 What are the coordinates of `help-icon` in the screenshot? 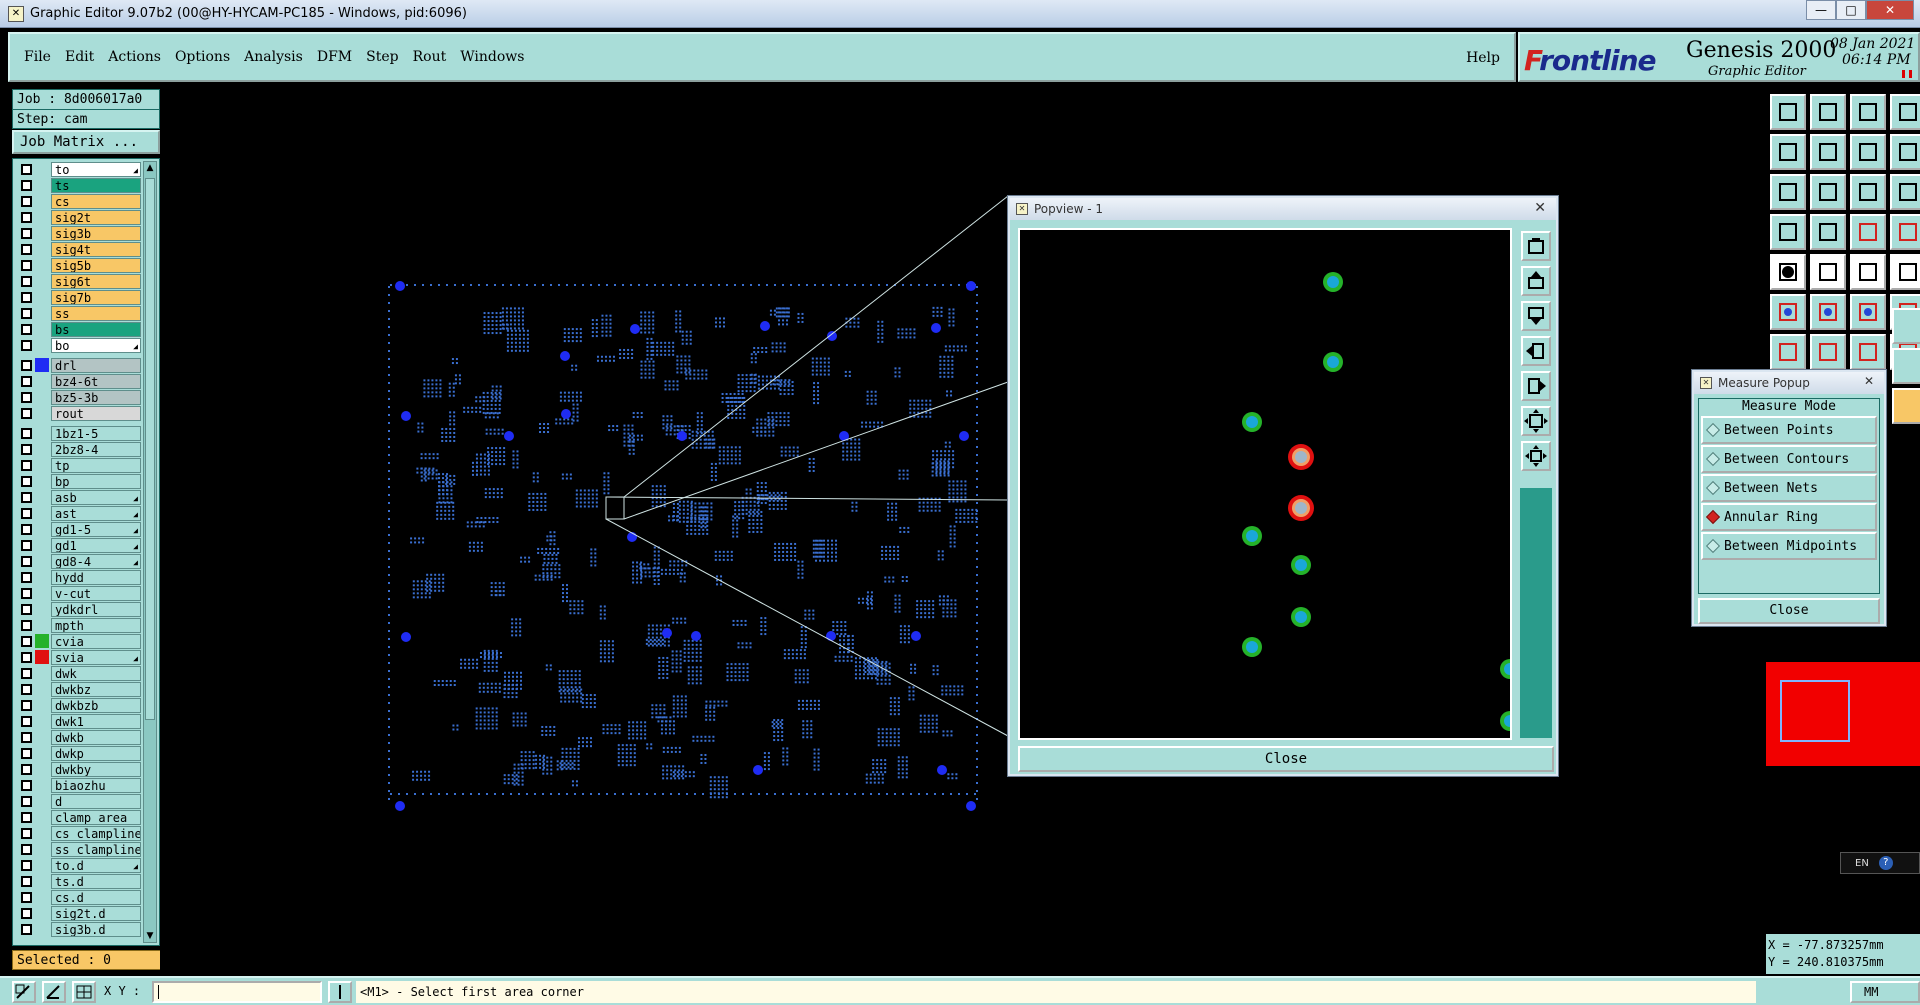 It's located at (1905, 192).